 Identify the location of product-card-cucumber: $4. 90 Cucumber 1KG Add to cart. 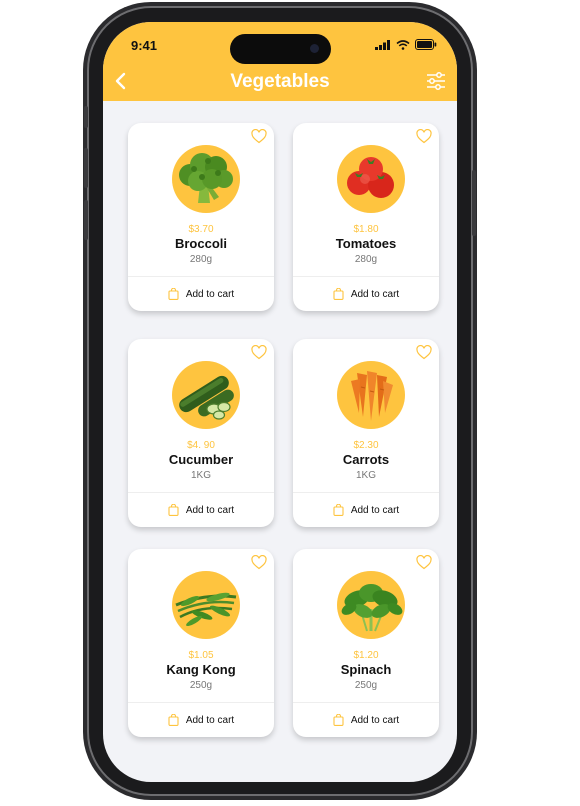
(201, 433).